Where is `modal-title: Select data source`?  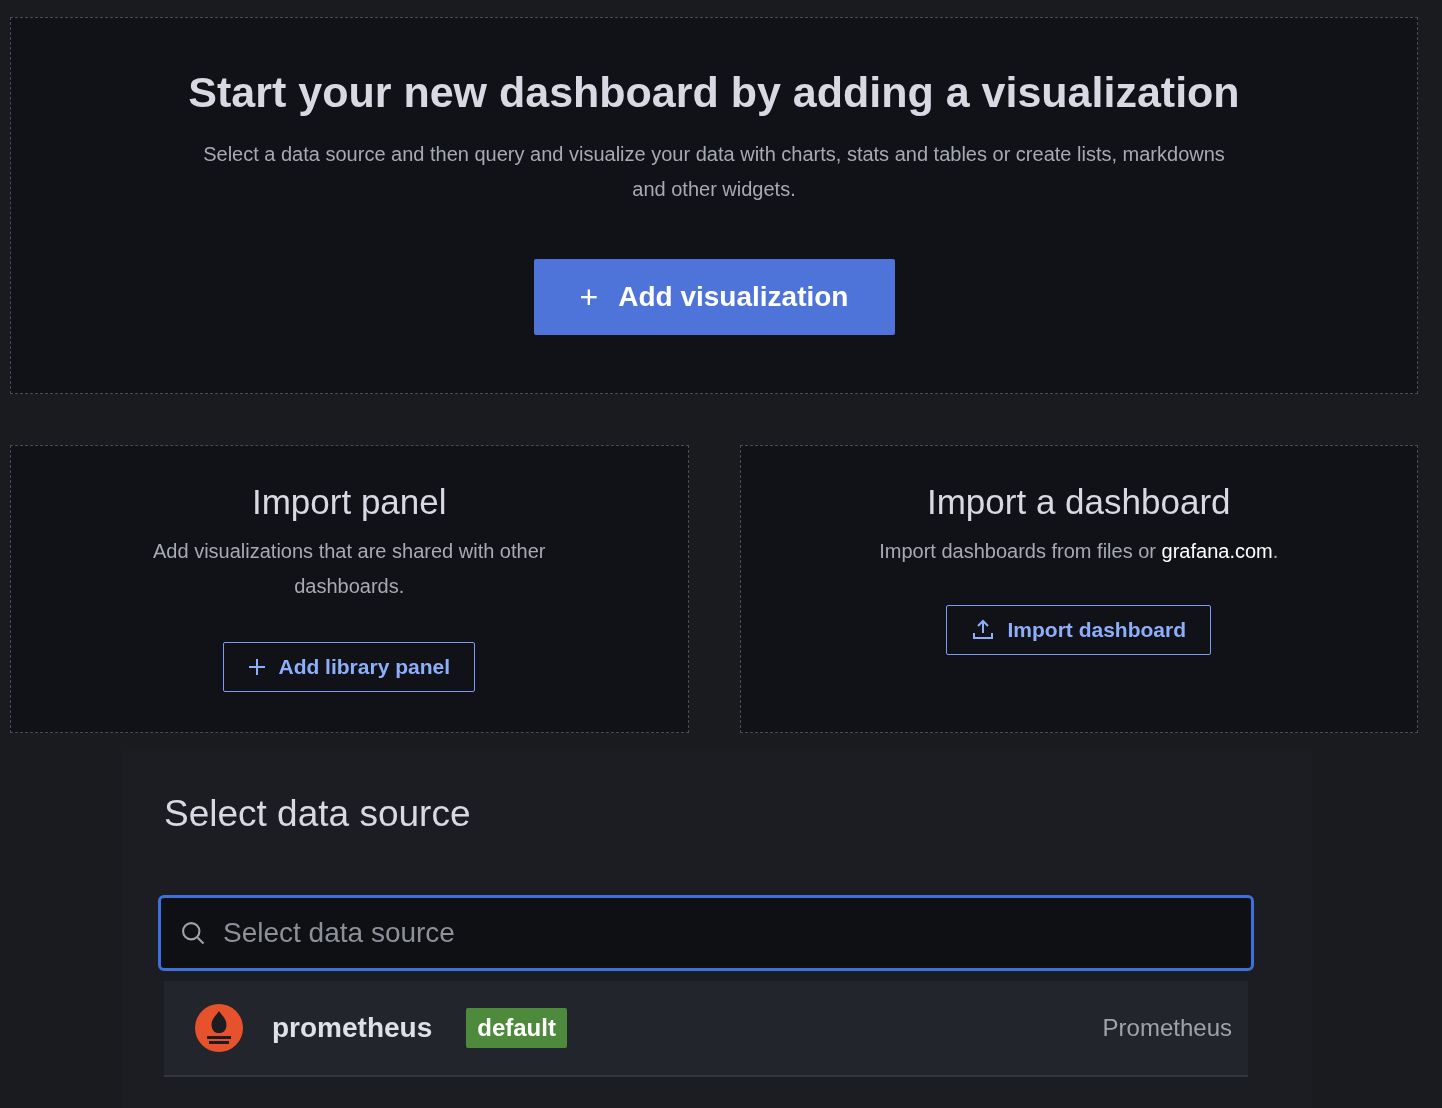
modal-title: Select data source is located at coordinates (318, 814).